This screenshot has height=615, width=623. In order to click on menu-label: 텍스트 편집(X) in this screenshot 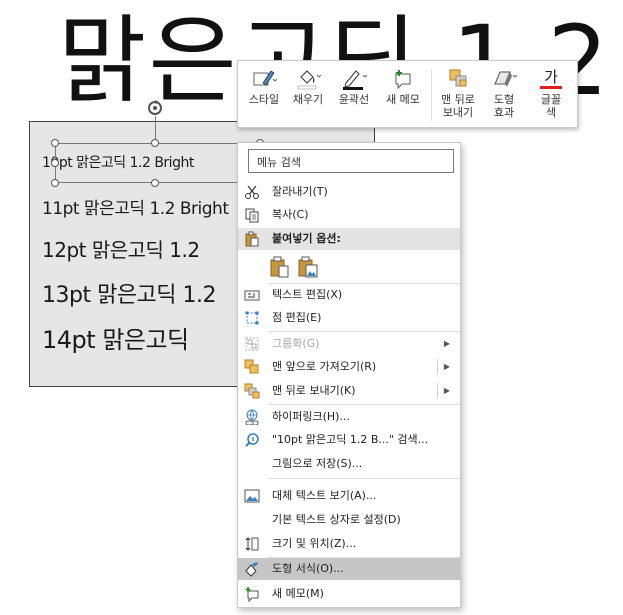, I will do `click(307, 294)`.